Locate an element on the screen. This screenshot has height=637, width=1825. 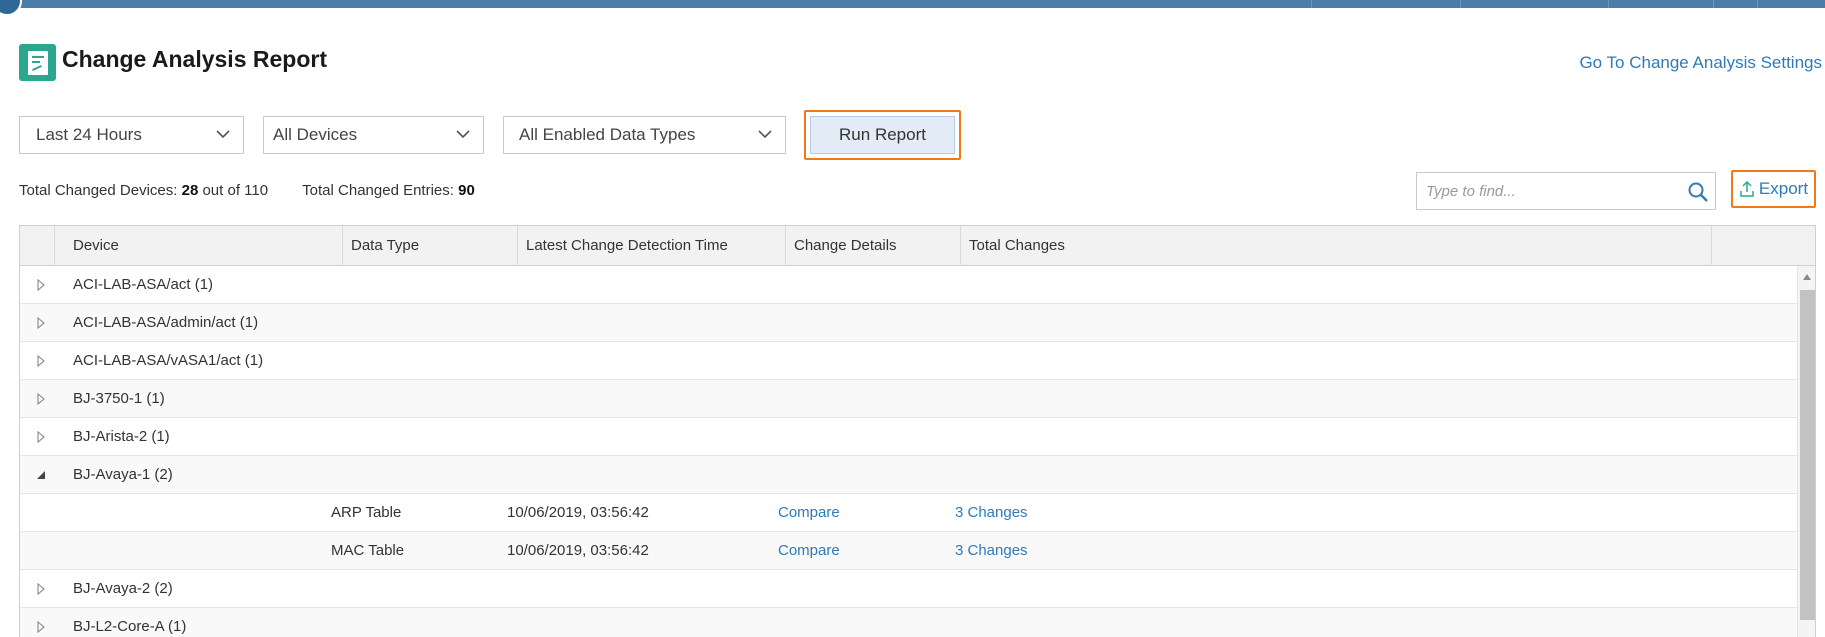
total-devices-text: out of 110 is located at coordinates (235, 190).